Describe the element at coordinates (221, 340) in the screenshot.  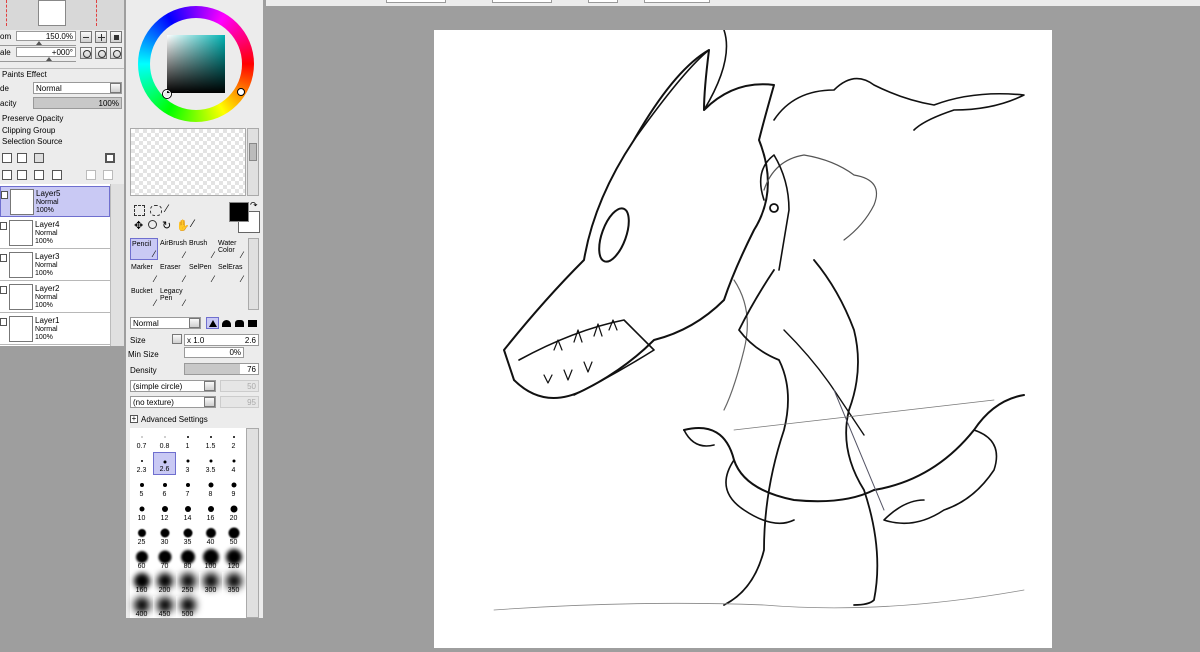
I see `size-field: x 1.0 2.6` at that location.